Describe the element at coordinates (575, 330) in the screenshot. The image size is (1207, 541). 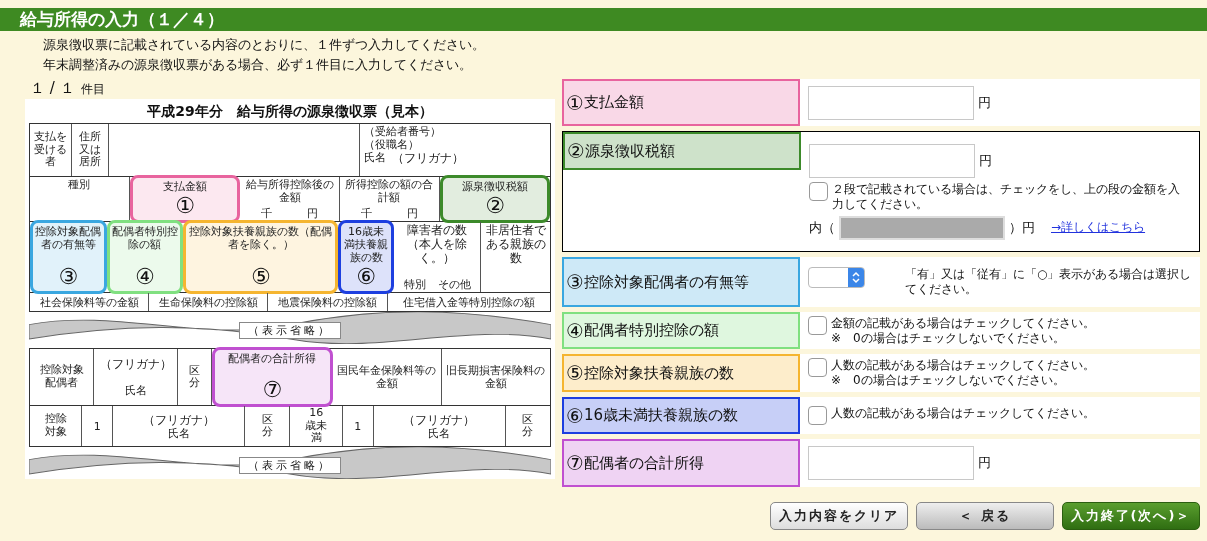
I see `field-number: ④` at that location.